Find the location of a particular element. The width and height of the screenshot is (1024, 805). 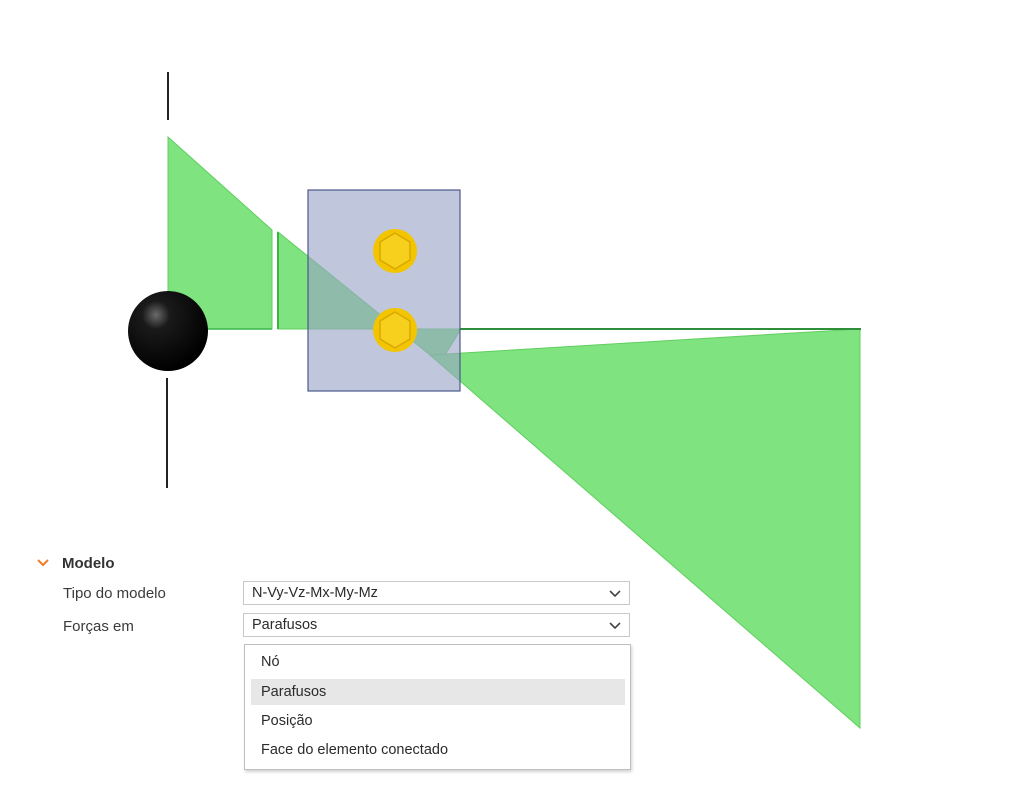

chevron-down-icon is located at coordinates (43, 563).